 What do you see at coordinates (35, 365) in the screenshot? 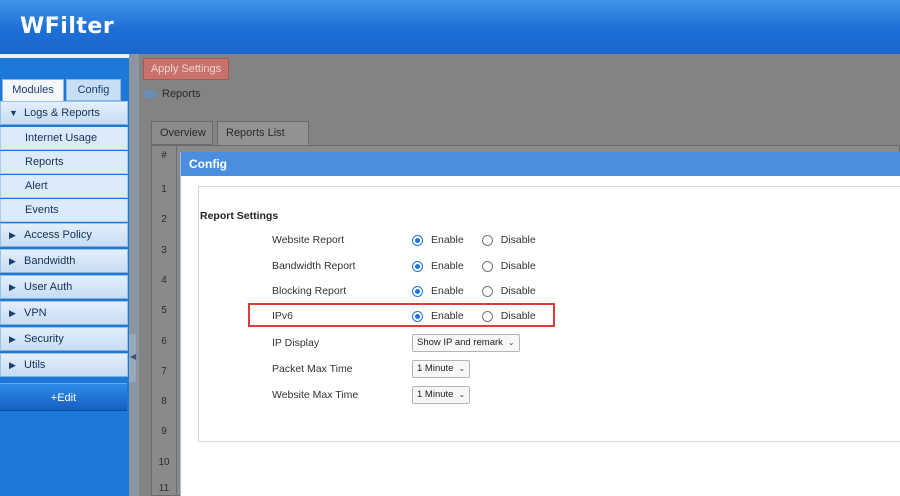
I see `sidebar-section-label: Utils` at bounding box center [35, 365].